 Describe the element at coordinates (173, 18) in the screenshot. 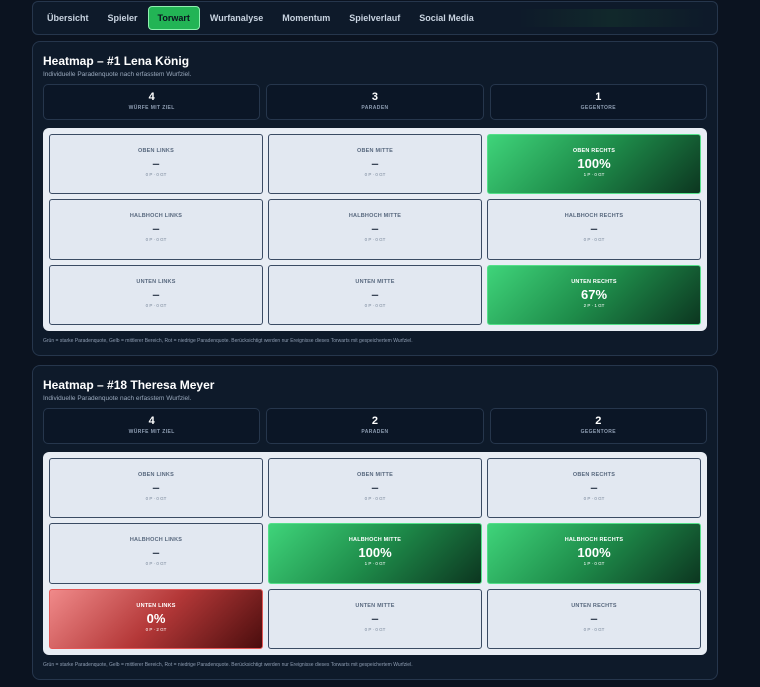

I see `tab-torwart: Torwart` at that location.